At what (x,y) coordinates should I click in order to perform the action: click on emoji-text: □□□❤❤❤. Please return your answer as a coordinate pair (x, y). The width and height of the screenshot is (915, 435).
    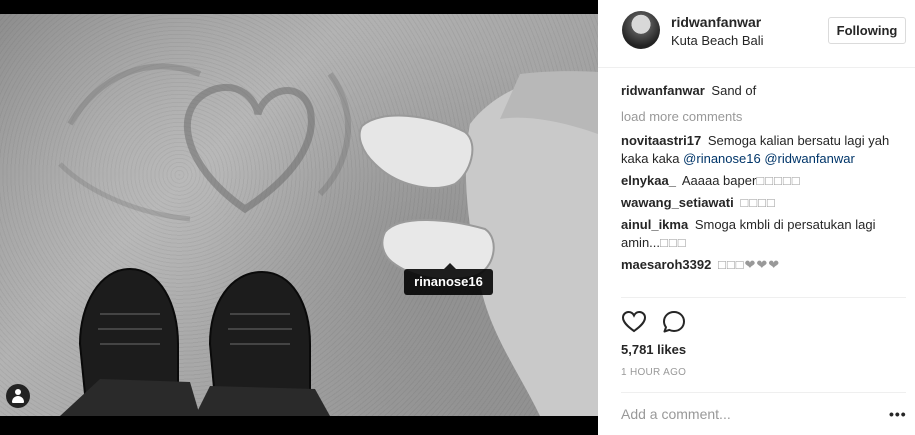
    Looking at the image, I should click on (749, 264).